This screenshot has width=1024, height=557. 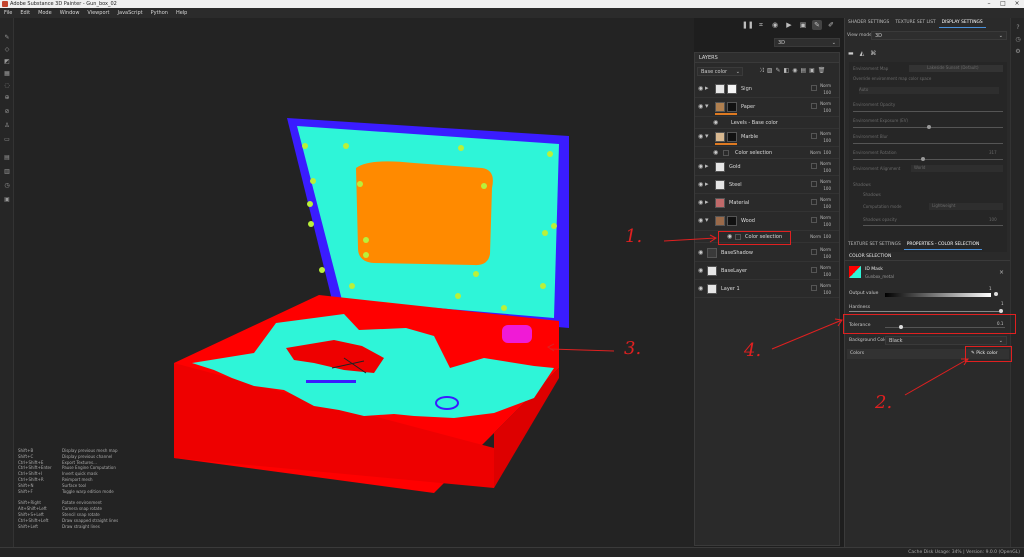 What do you see at coordinates (884, 402) in the screenshot?
I see `annot-label-2: 2.` at bounding box center [884, 402].